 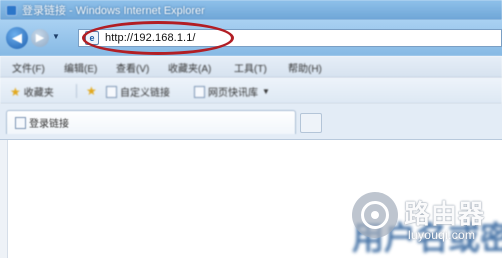 I want to click on menu-tools: 工具(T), so click(x=250, y=67).